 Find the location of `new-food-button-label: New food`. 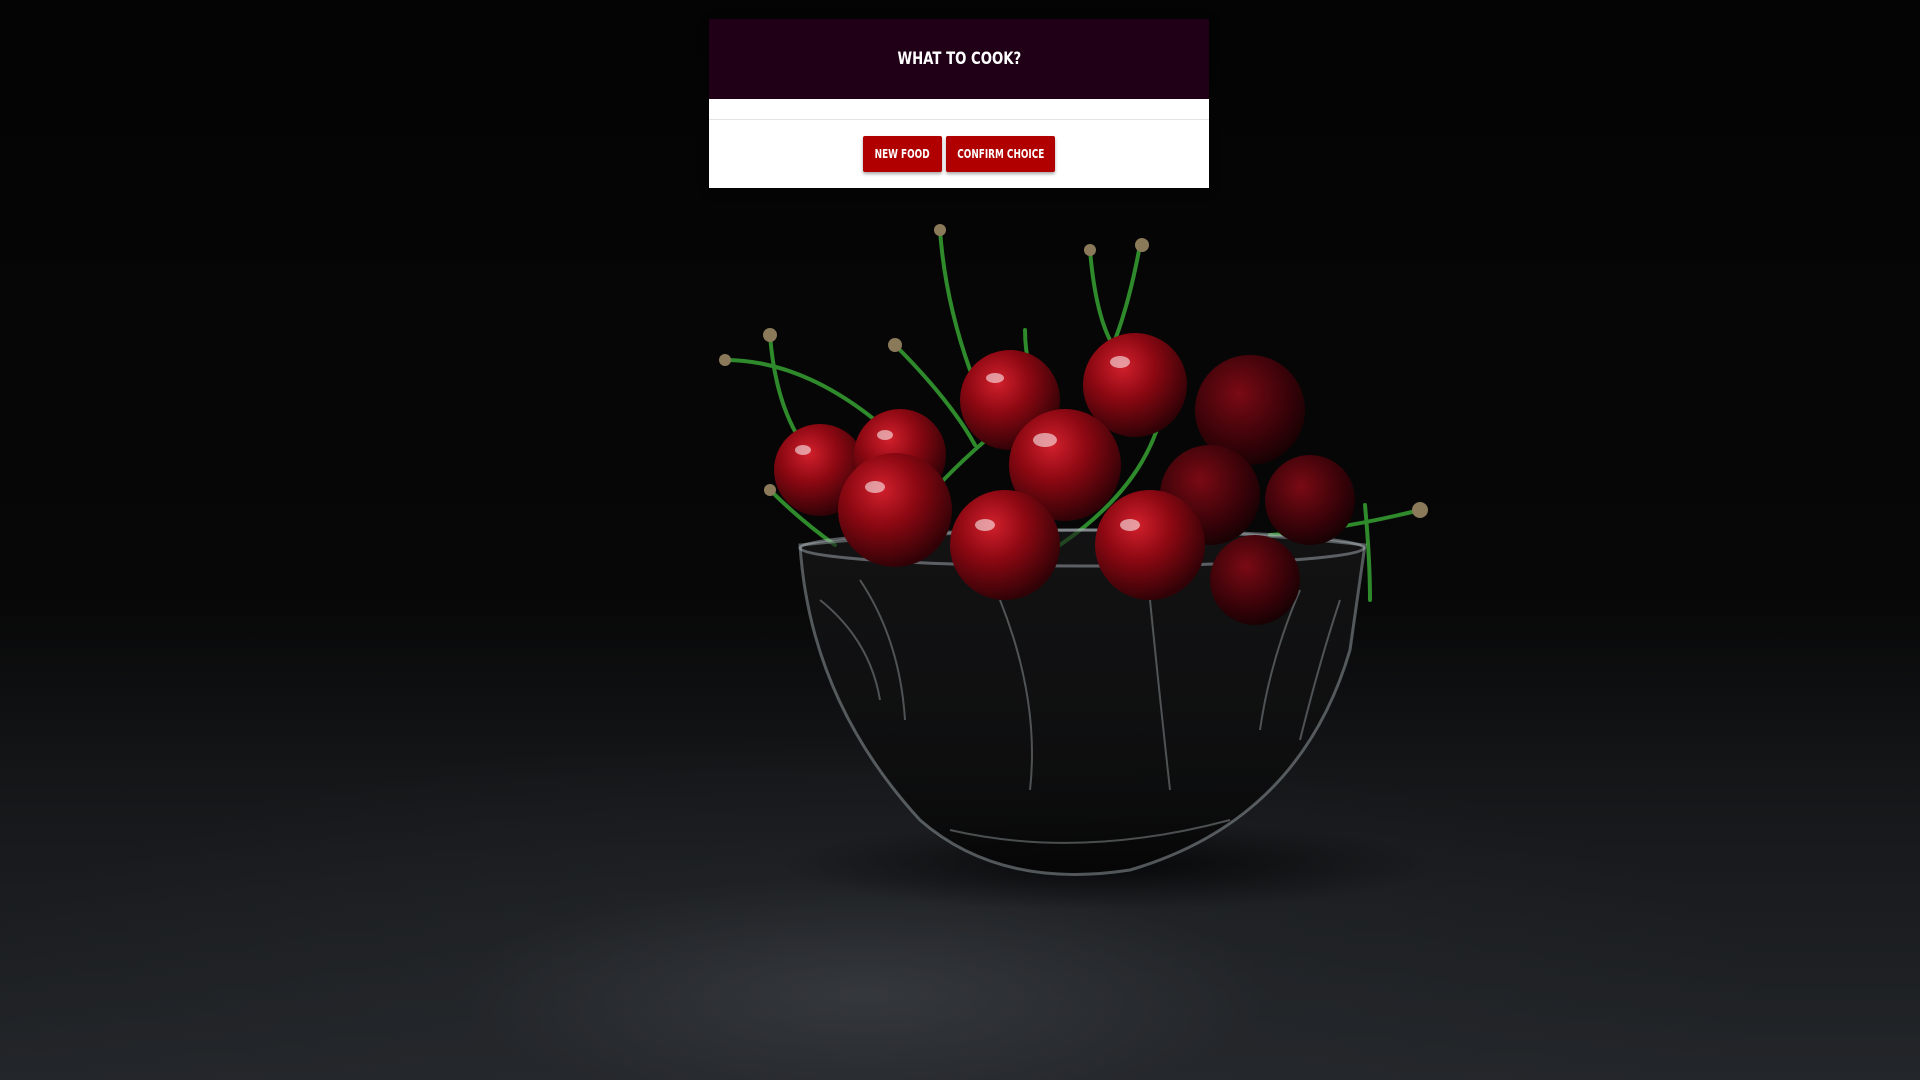

new-food-button-label: New food is located at coordinates (902, 154).